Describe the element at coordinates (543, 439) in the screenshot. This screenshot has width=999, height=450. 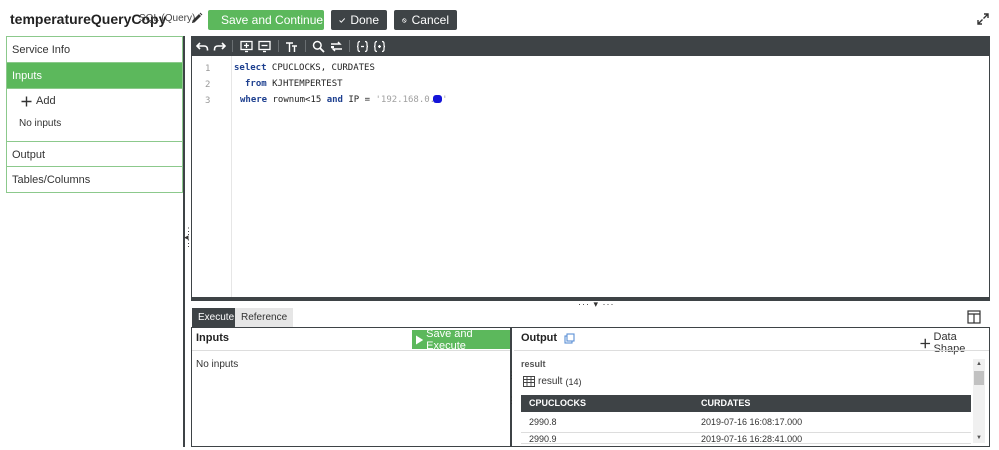
I see `table-cell: 2990.9` at that location.